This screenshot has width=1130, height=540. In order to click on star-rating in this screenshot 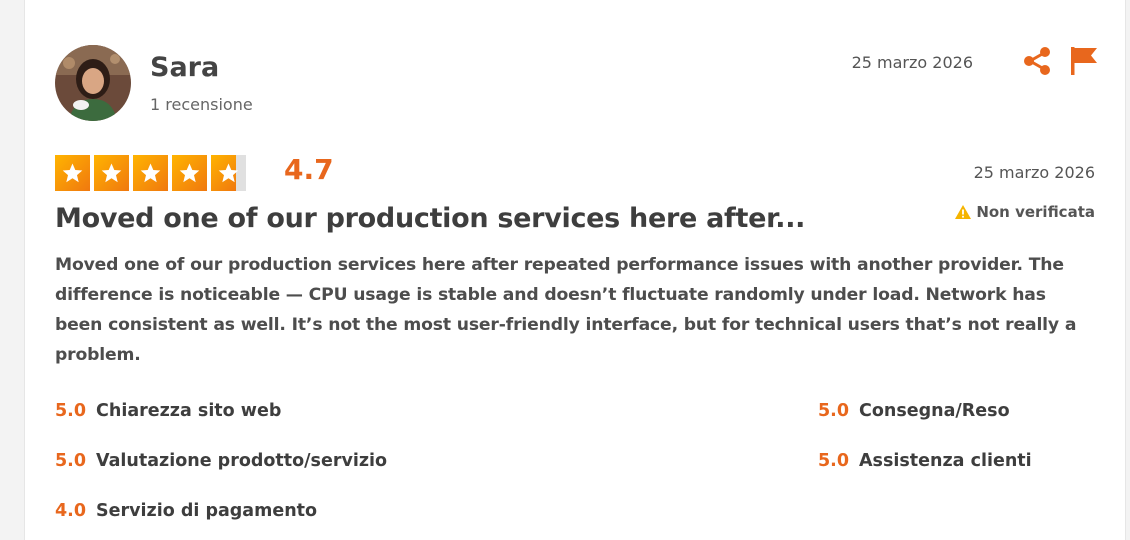, I will do `click(150, 173)`.